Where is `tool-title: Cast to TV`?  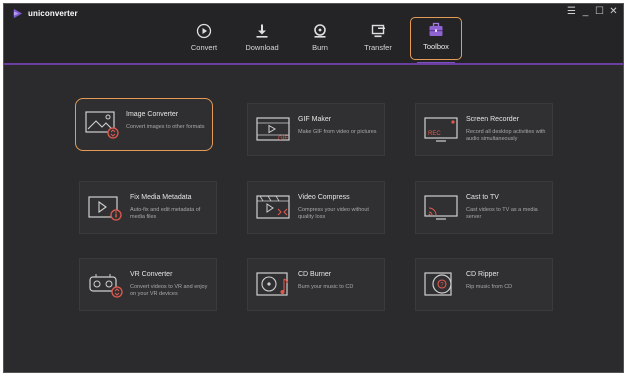 tool-title: Cast to TV is located at coordinates (482, 197).